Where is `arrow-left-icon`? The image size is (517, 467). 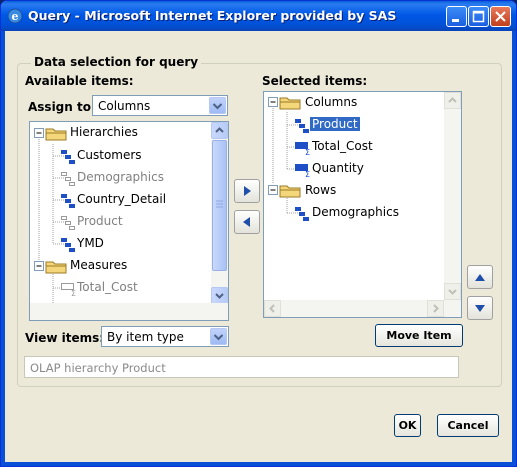
arrow-left-icon is located at coordinates (246, 222).